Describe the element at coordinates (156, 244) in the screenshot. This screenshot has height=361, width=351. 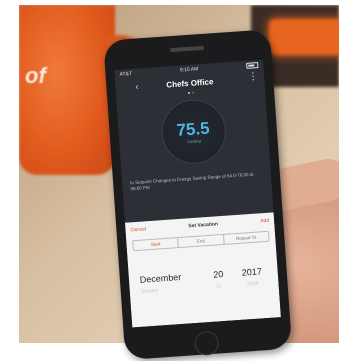
I see `tab-start: Start` at that location.